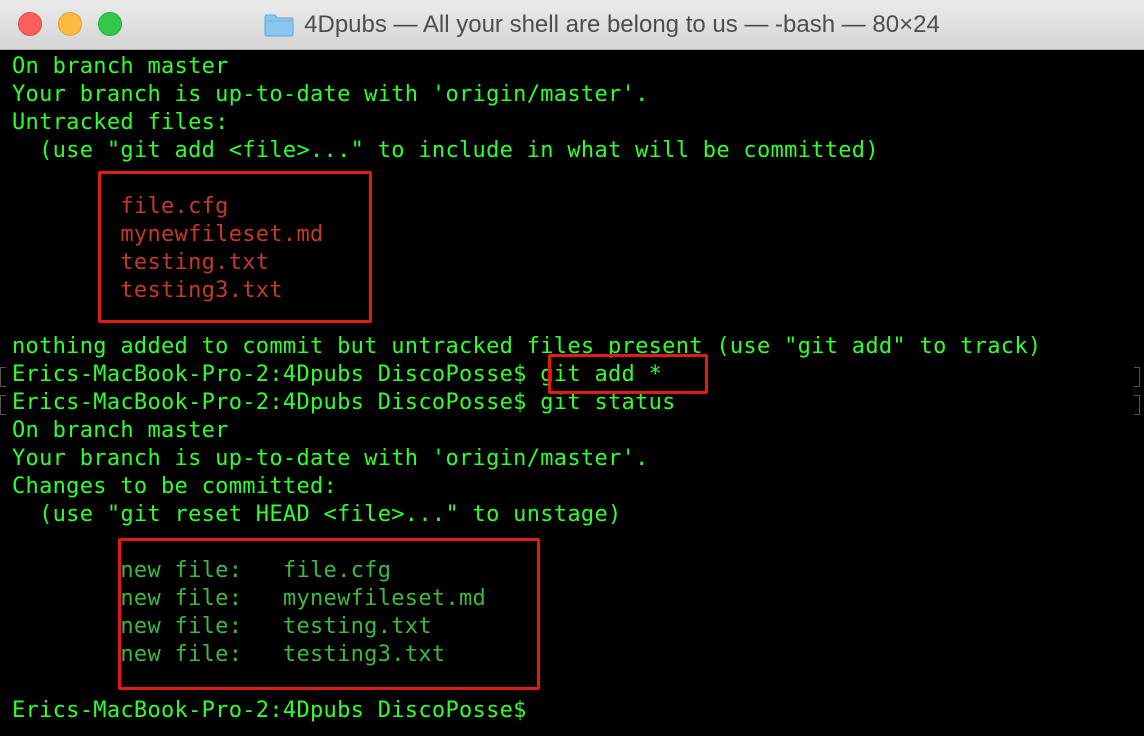 This screenshot has height=736, width=1144. I want to click on terminal-line: Changes to be committed:, so click(175, 486).